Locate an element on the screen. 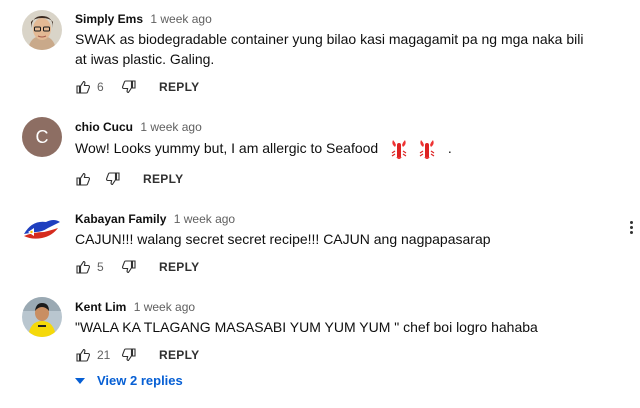 The width and height of the screenshot is (640, 408). comment-text-trailing: . is located at coordinates (449, 148).